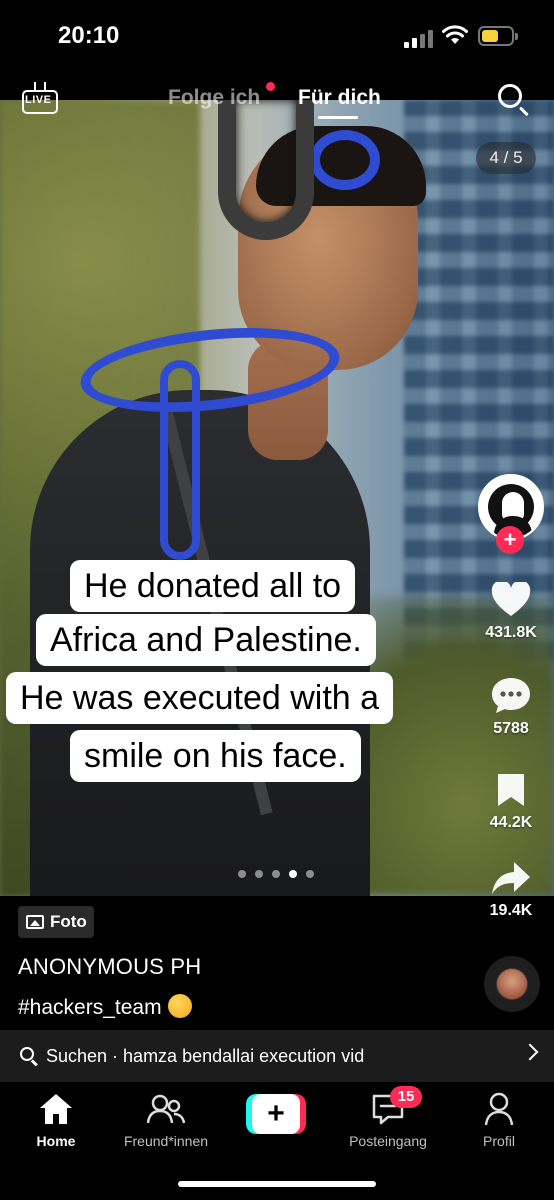 The image size is (554, 1200). Describe the element at coordinates (277, 100) in the screenshot. I see `top-navigation: LIVE Folge ich Für dich` at that location.